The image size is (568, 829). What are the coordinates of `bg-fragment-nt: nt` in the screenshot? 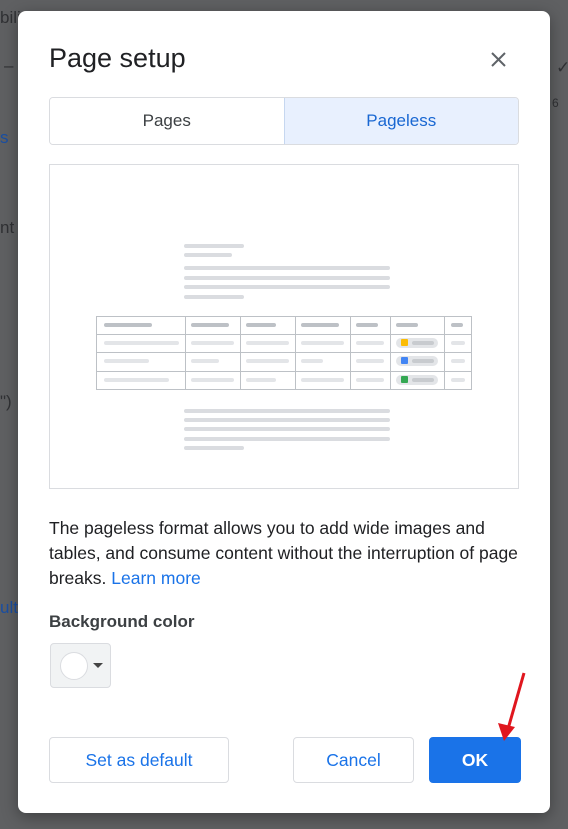 It's located at (7, 227).